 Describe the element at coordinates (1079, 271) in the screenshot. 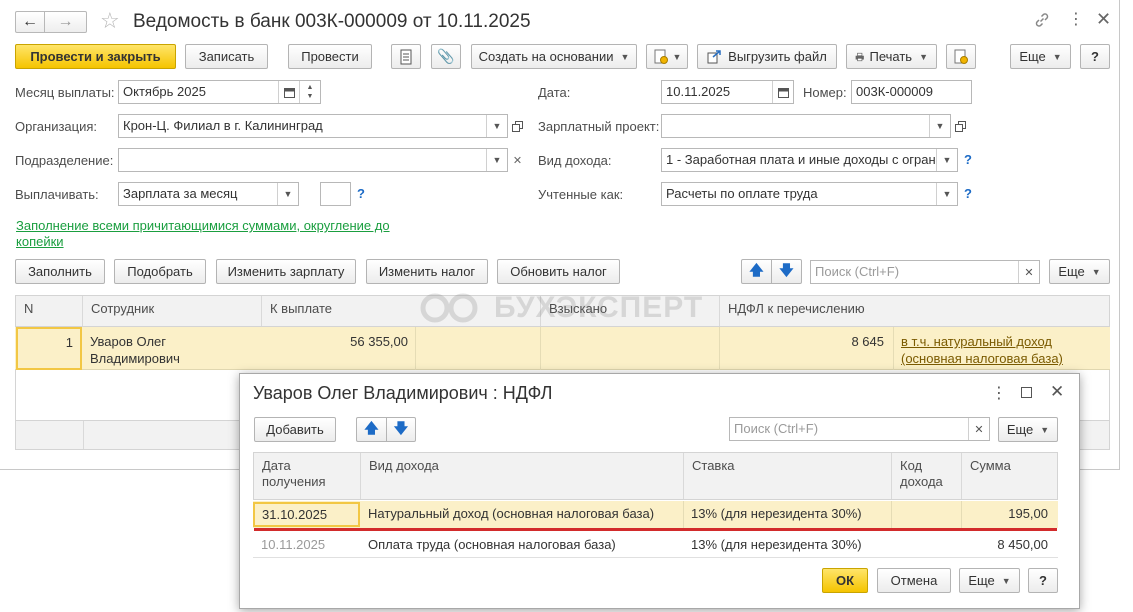

I see `table-more-button: Еще ▼` at that location.